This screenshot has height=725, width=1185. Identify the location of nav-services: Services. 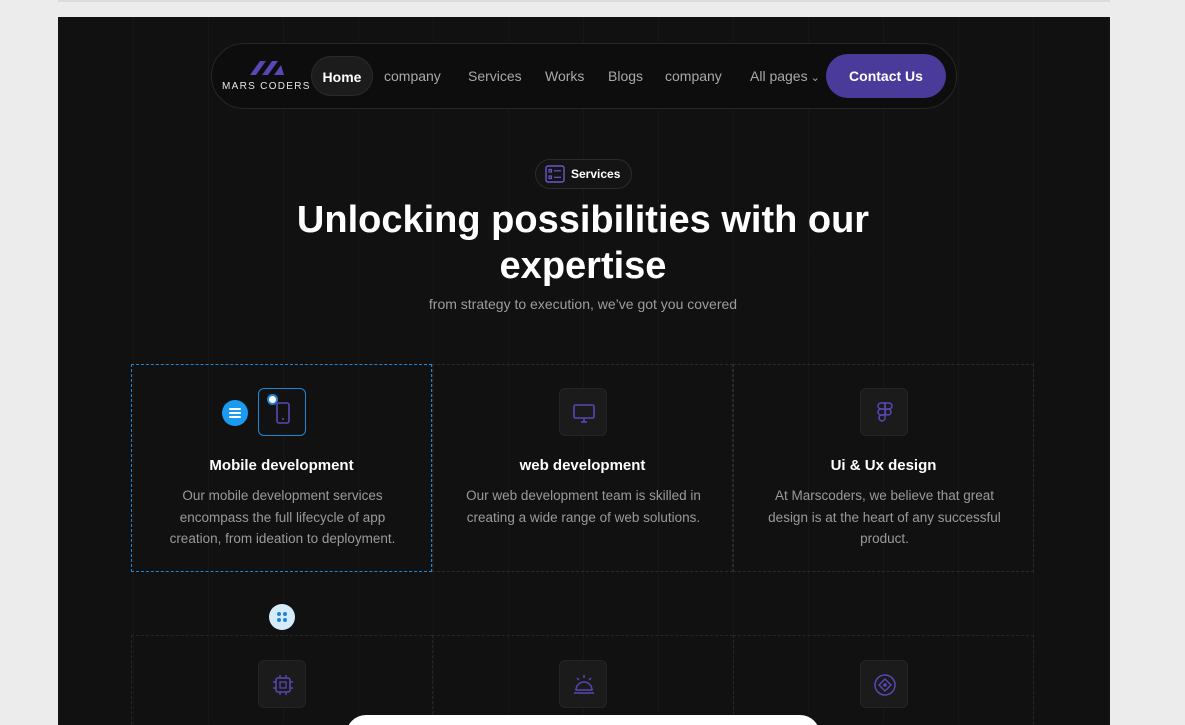
(495, 76).